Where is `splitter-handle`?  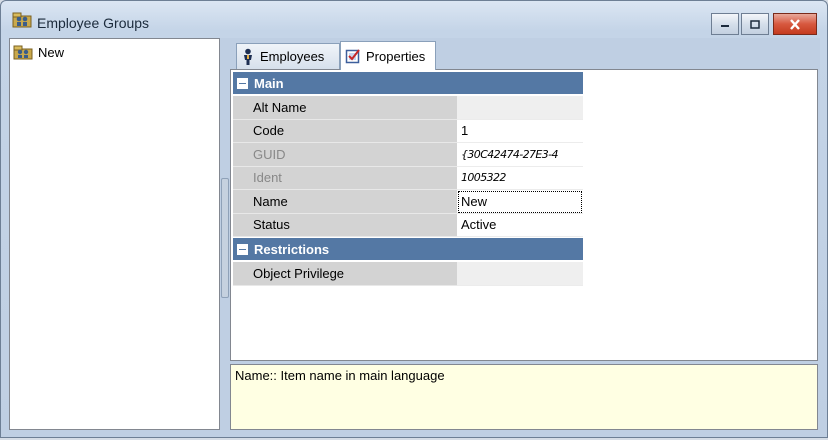 splitter-handle is located at coordinates (225, 238).